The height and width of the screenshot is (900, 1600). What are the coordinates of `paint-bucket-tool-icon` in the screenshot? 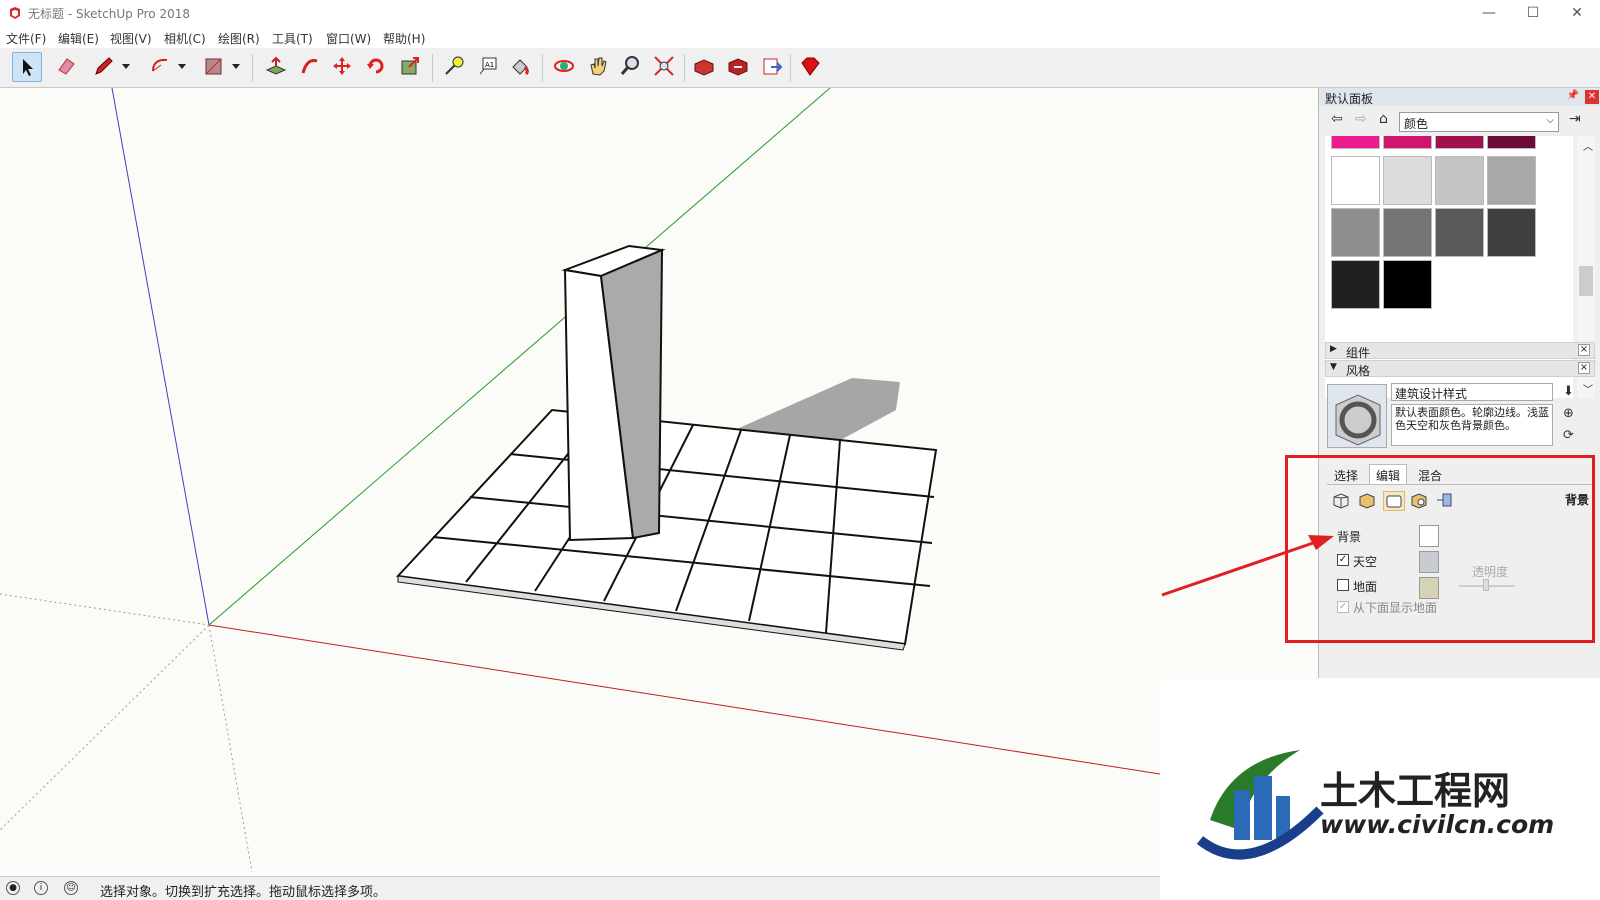 It's located at (521, 67).